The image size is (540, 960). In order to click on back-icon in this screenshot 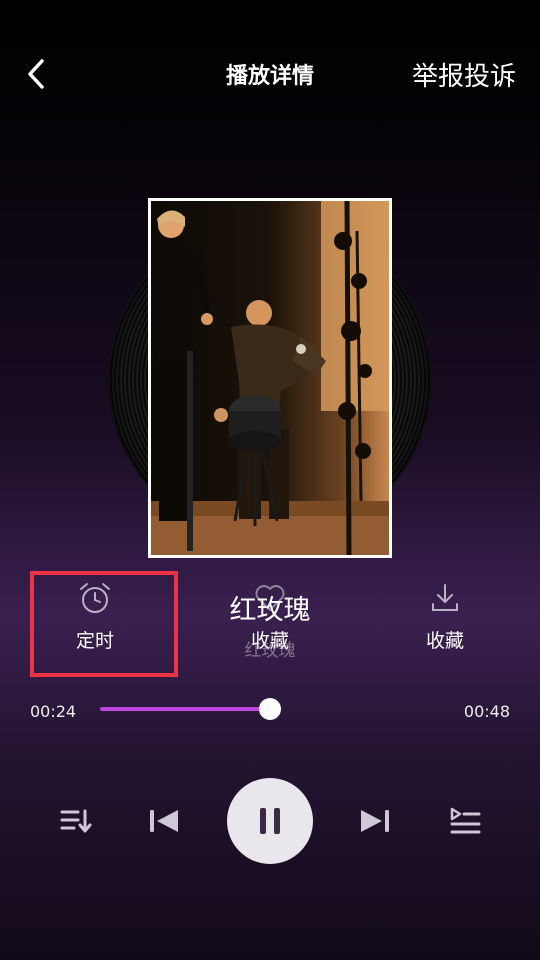, I will do `click(36, 74)`.